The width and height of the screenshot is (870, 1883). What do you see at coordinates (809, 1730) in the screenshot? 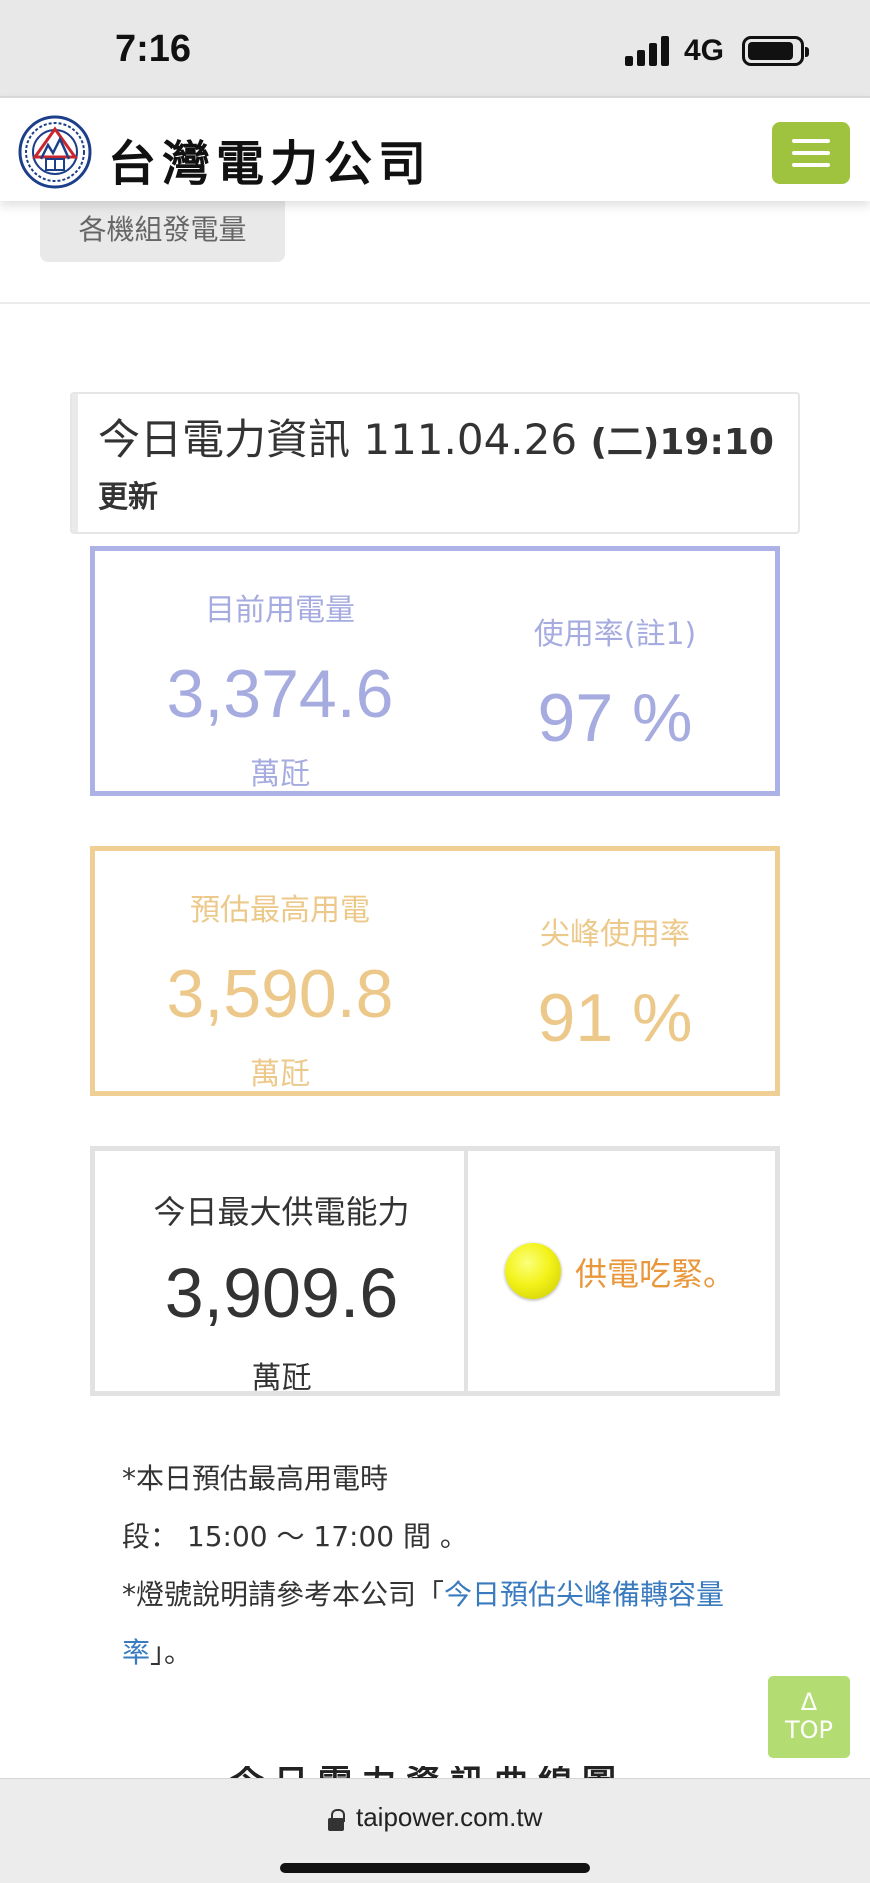
I see `top-label: TOP` at bounding box center [809, 1730].